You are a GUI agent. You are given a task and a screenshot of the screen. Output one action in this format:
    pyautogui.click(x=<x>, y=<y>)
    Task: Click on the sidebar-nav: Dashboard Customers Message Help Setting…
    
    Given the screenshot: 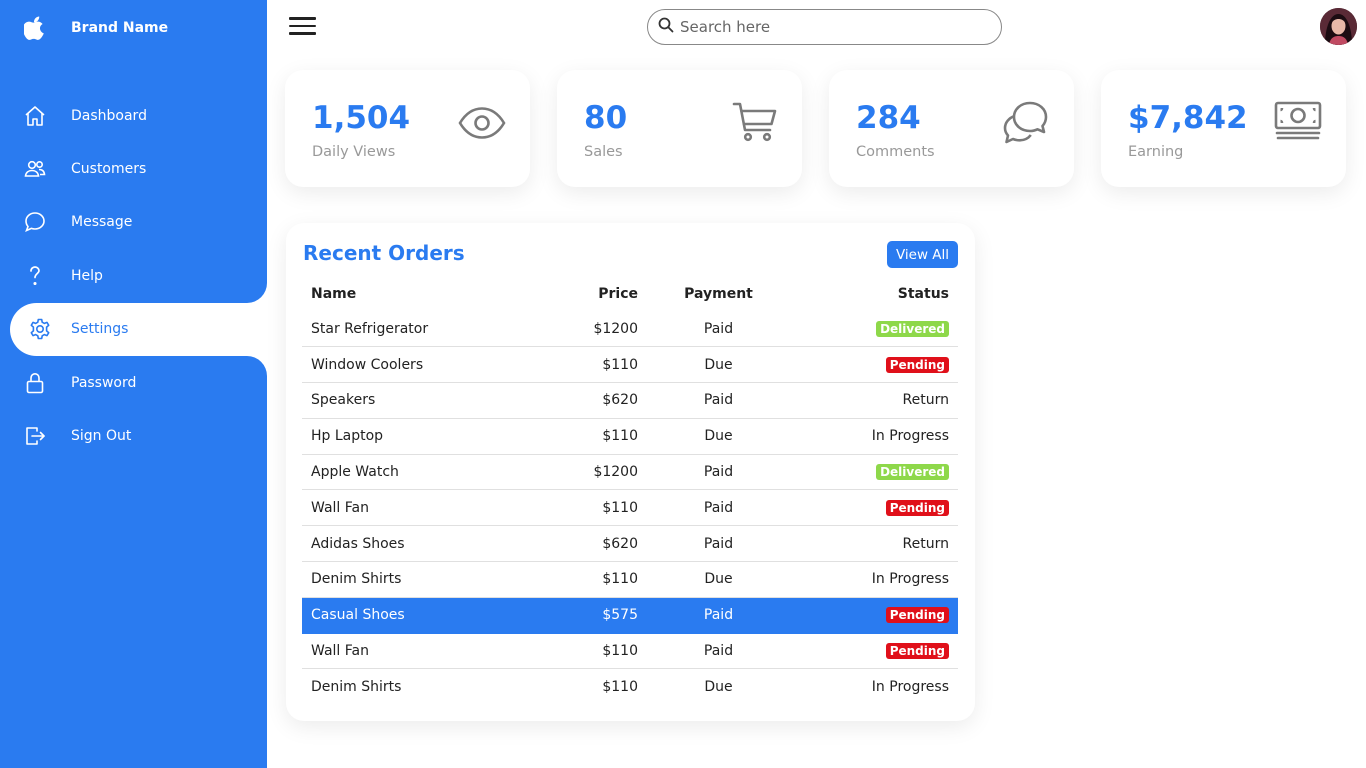 What is the action you would take?
    pyautogui.click(x=133, y=276)
    